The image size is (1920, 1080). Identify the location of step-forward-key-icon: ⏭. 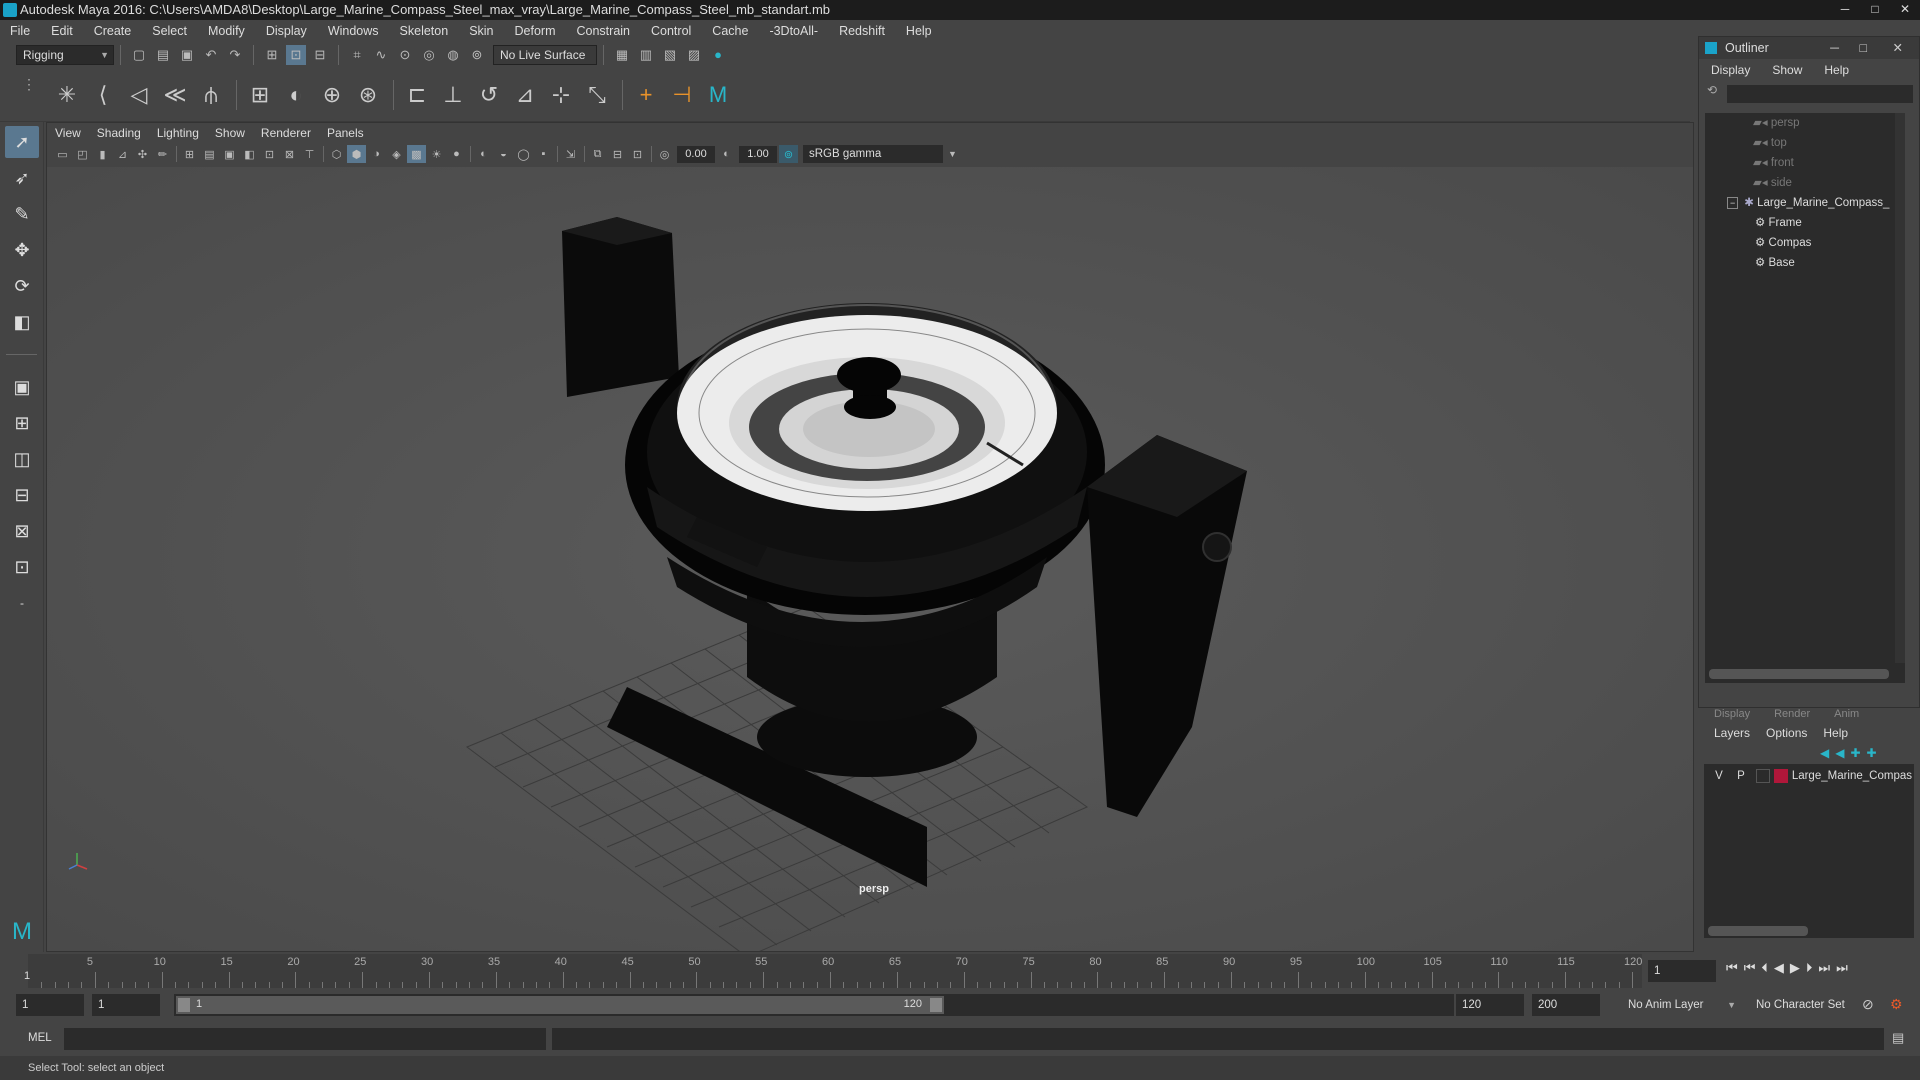
(1824, 968).